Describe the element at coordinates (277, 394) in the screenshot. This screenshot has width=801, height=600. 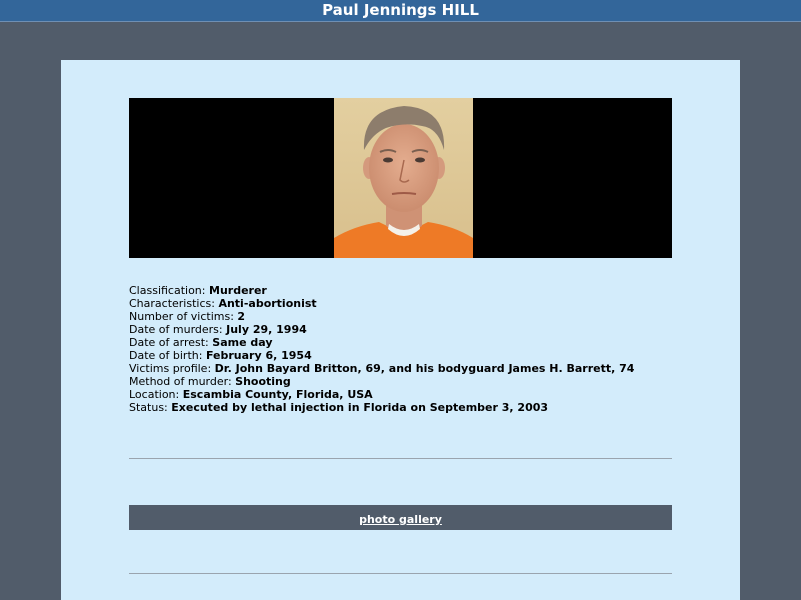
I see `field-value: Escambia County, Florida, USA` at that location.